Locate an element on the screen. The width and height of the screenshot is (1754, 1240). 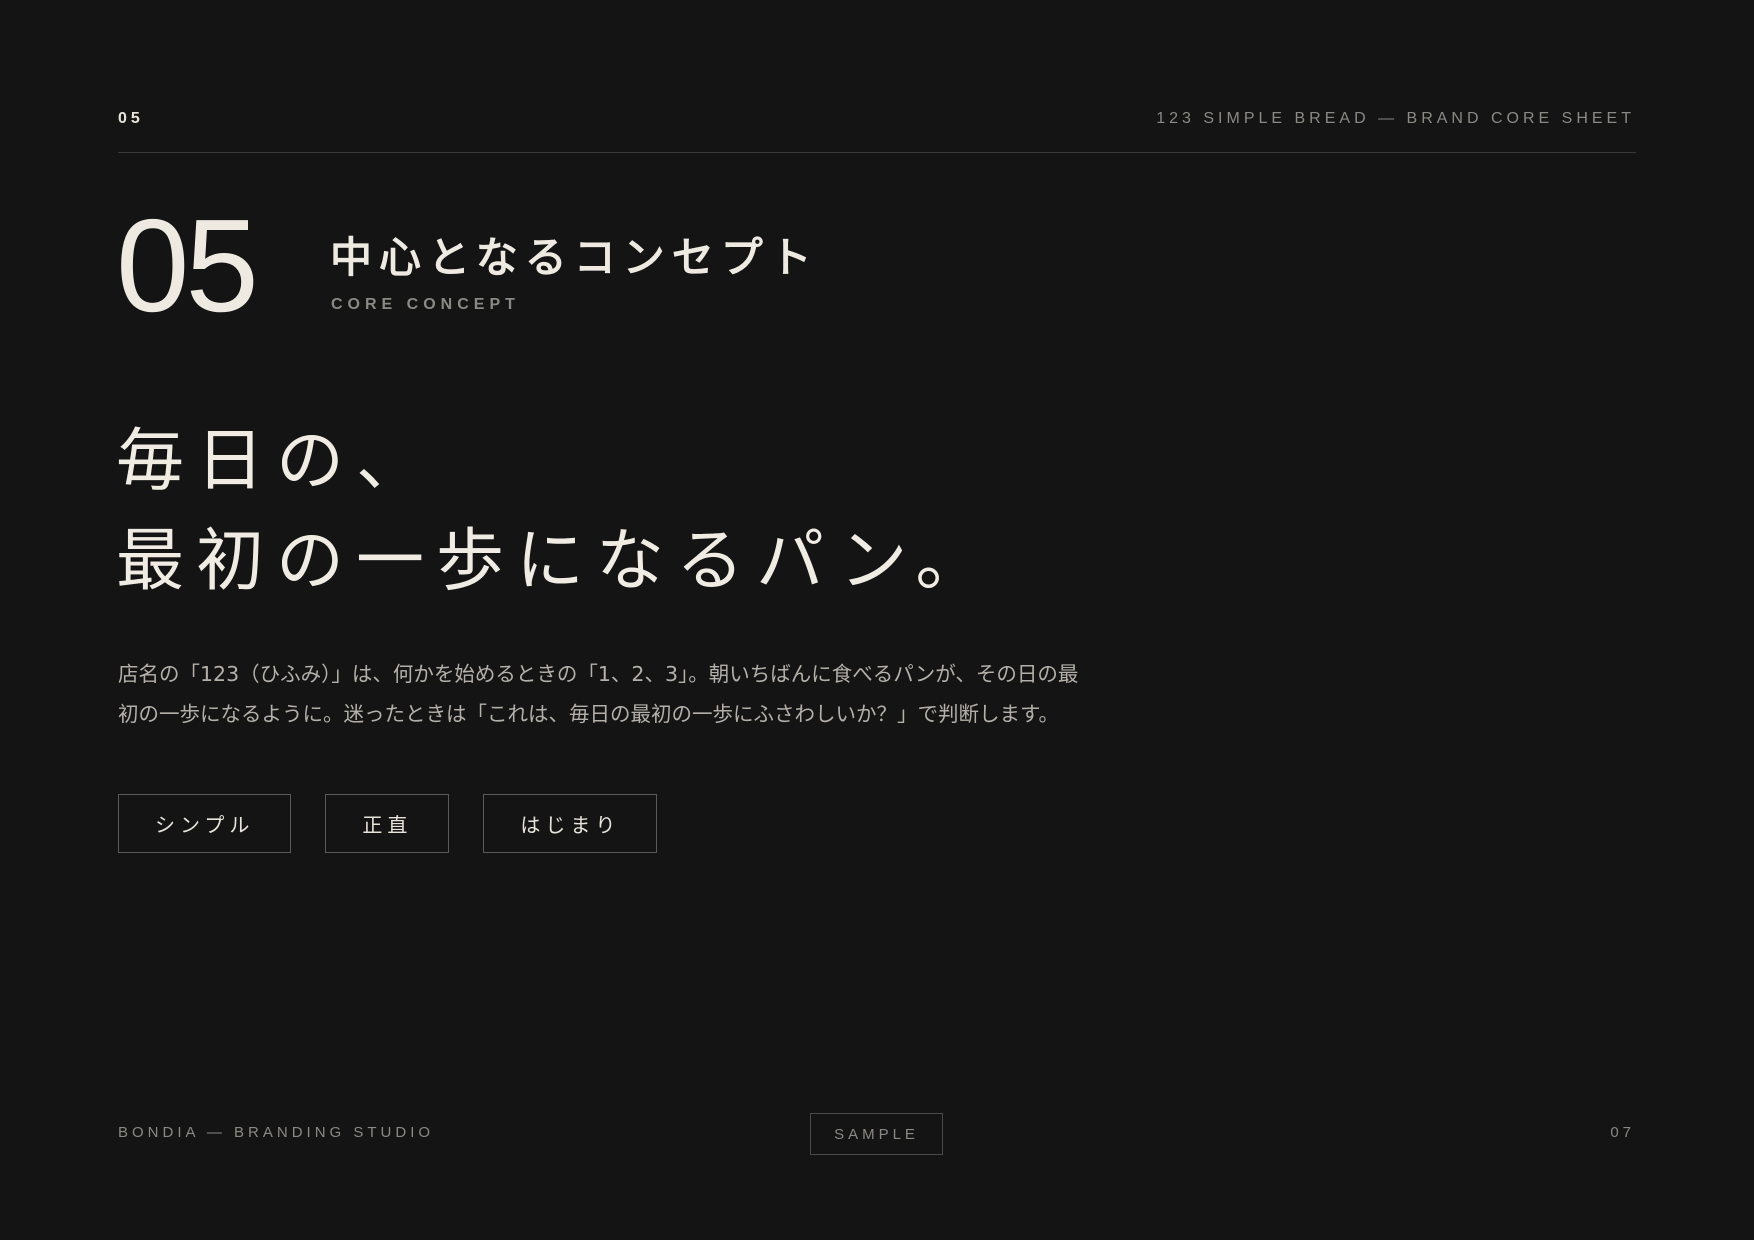
footer-studio-name: BONDIA — BRANDING STUDIO is located at coordinates (276, 1132).